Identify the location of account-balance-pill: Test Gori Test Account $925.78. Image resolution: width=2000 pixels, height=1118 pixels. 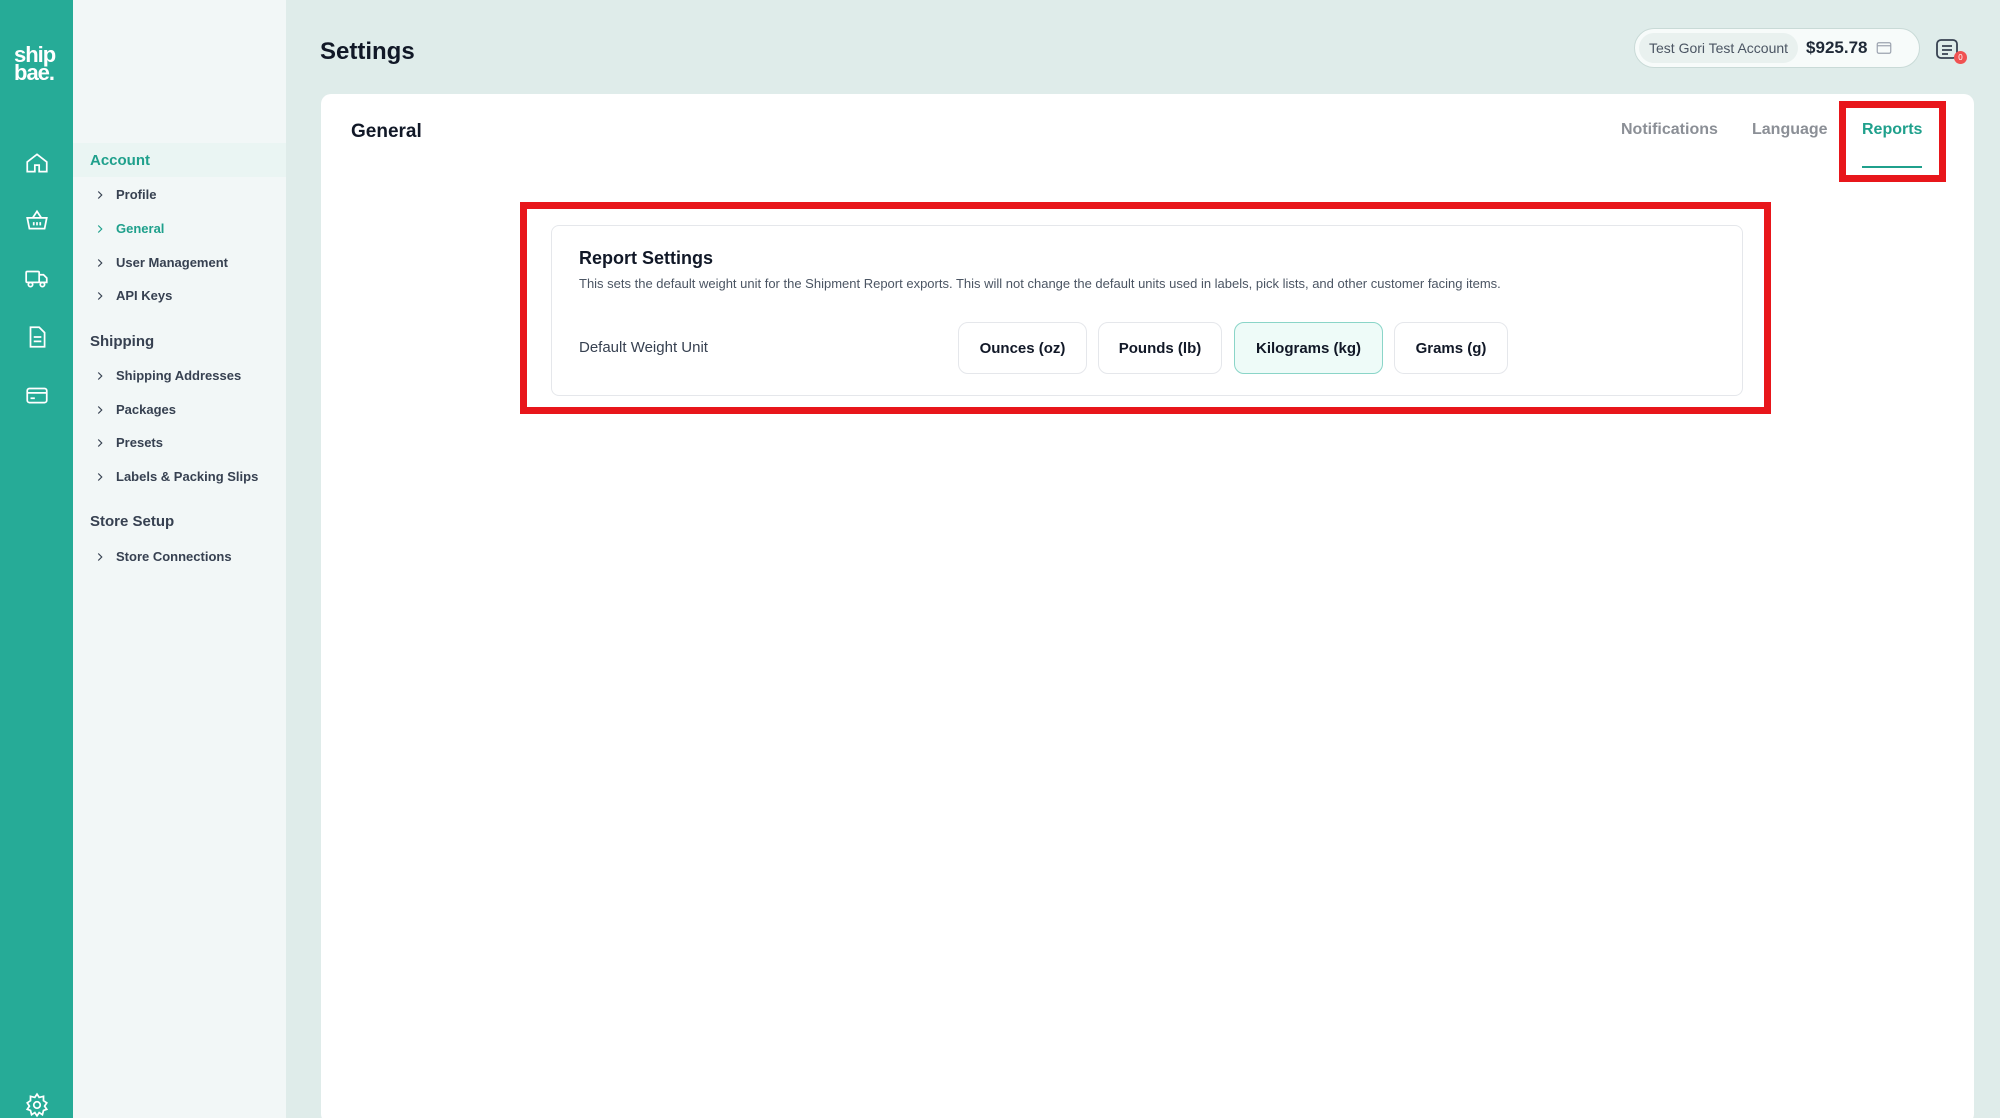
(1777, 48).